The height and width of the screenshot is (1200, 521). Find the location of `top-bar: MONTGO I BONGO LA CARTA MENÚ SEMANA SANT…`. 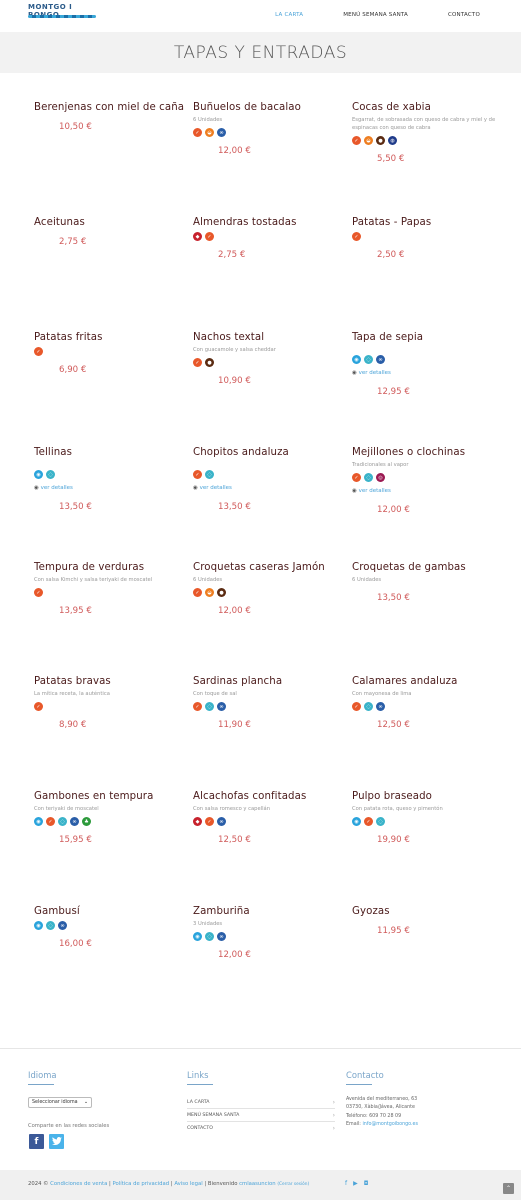

top-bar: MONTGO I BONGO LA CARTA MENÚ SEMANA SANT… is located at coordinates (260, 16).